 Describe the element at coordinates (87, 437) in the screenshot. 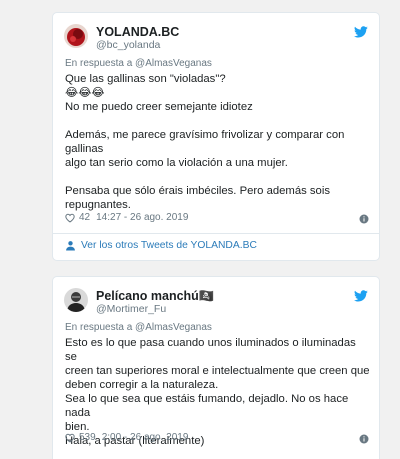

I see `like-count: 539` at that location.